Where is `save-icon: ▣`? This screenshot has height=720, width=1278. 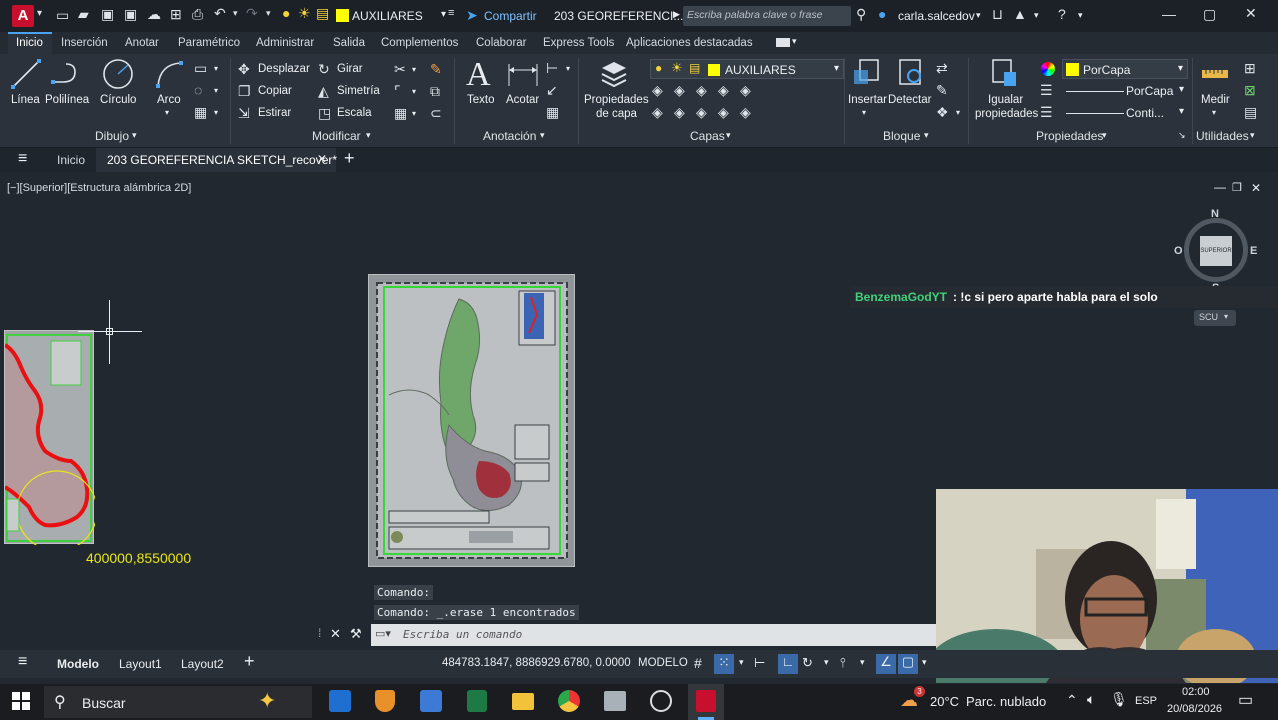 save-icon: ▣ is located at coordinates (107, 14).